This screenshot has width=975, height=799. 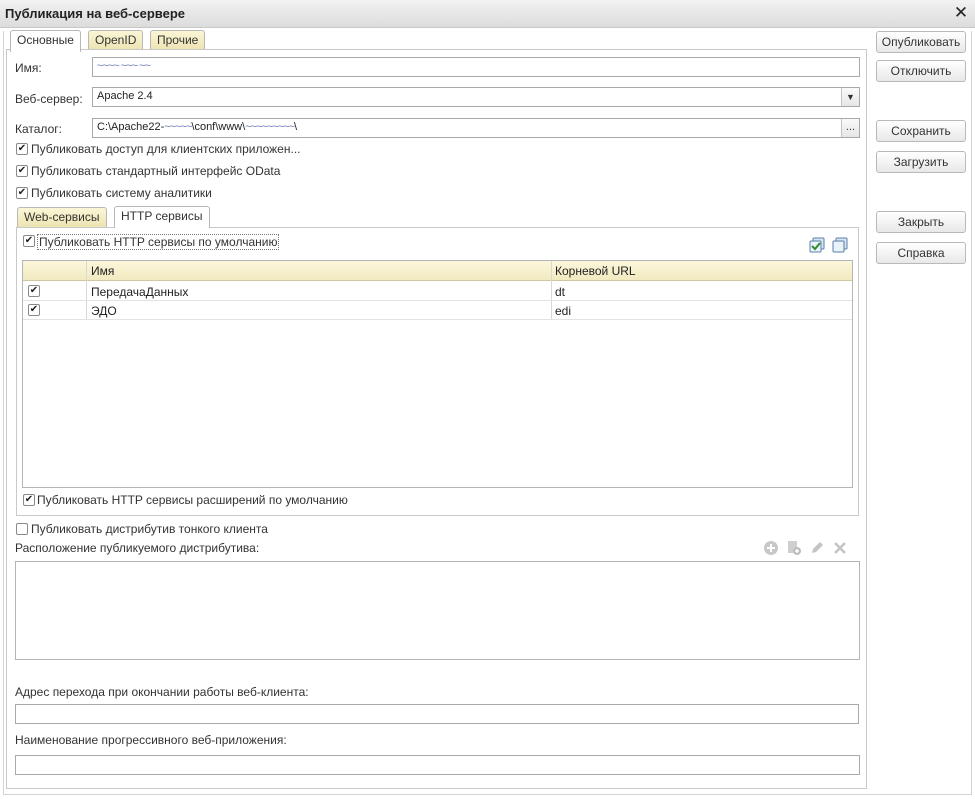 I want to click on exit-url-field, so click(x=437, y=714).